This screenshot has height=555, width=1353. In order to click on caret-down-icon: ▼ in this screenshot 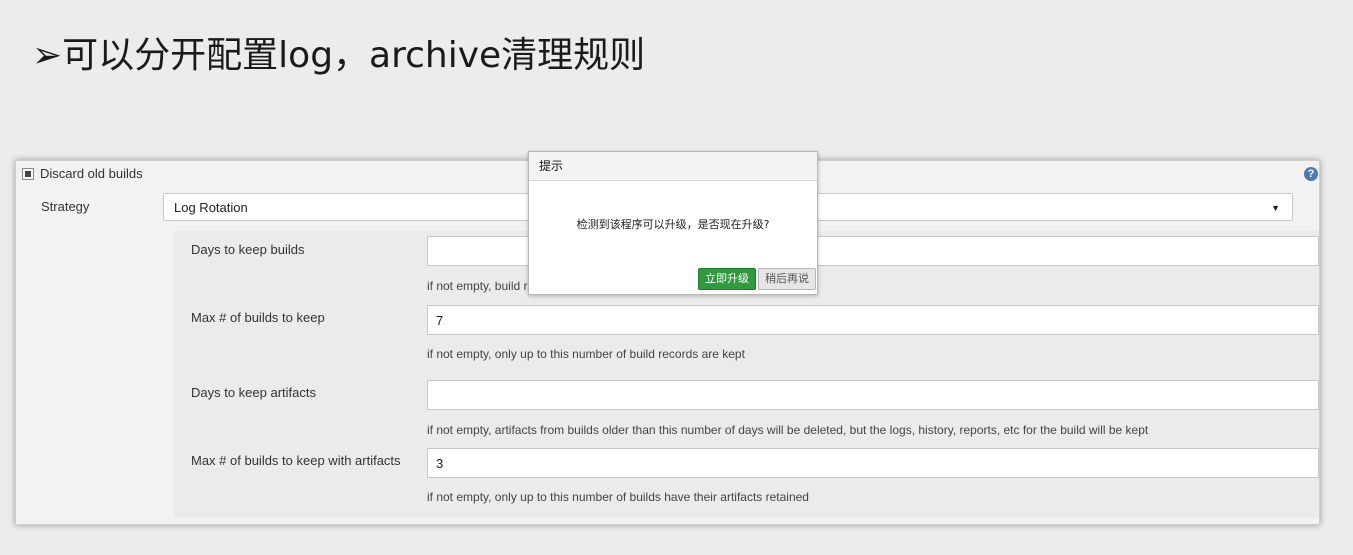, I will do `click(1275, 208)`.